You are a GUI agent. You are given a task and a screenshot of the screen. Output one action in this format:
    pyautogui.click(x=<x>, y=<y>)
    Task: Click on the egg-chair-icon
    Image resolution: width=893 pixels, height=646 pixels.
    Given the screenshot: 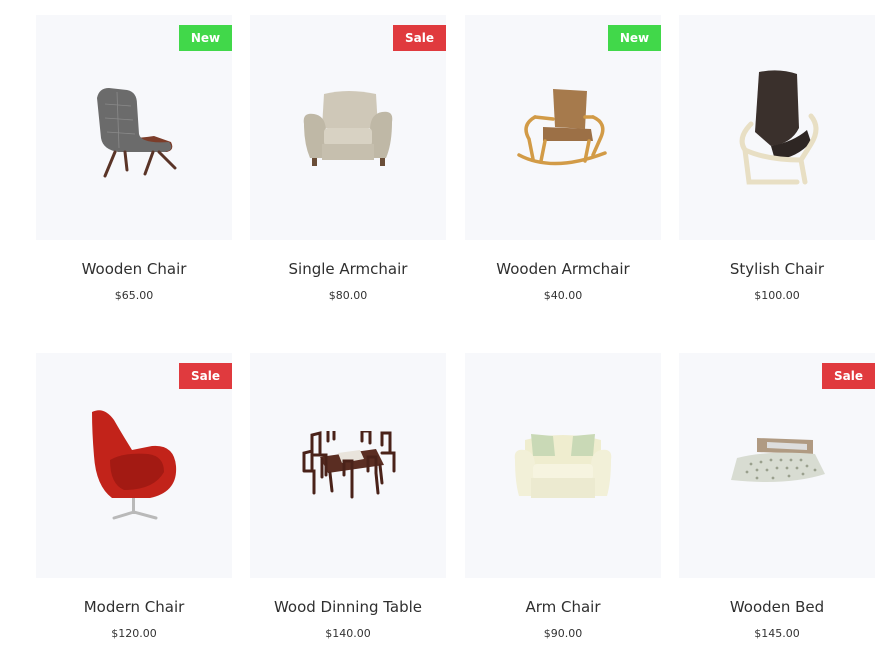 What is the action you would take?
    pyautogui.click(x=134, y=464)
    